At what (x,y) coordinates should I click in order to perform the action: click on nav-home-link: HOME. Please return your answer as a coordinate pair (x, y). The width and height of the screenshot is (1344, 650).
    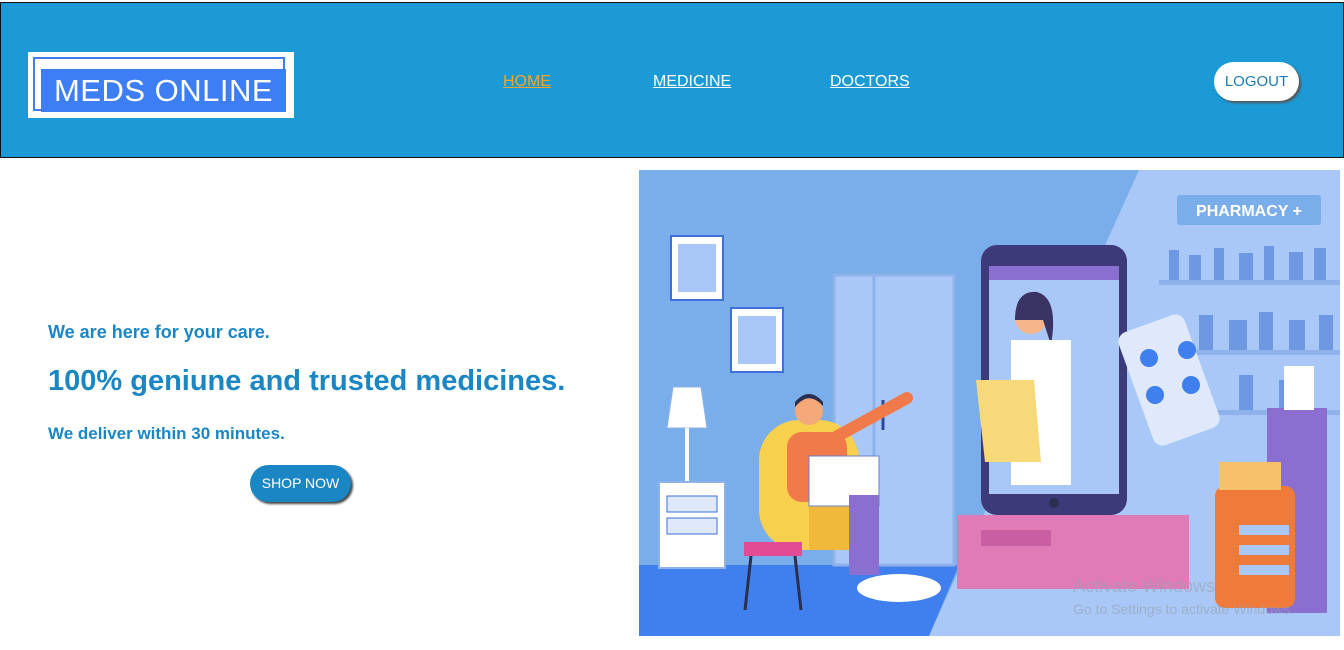
    Looking at the image, I should click on (527, 82).